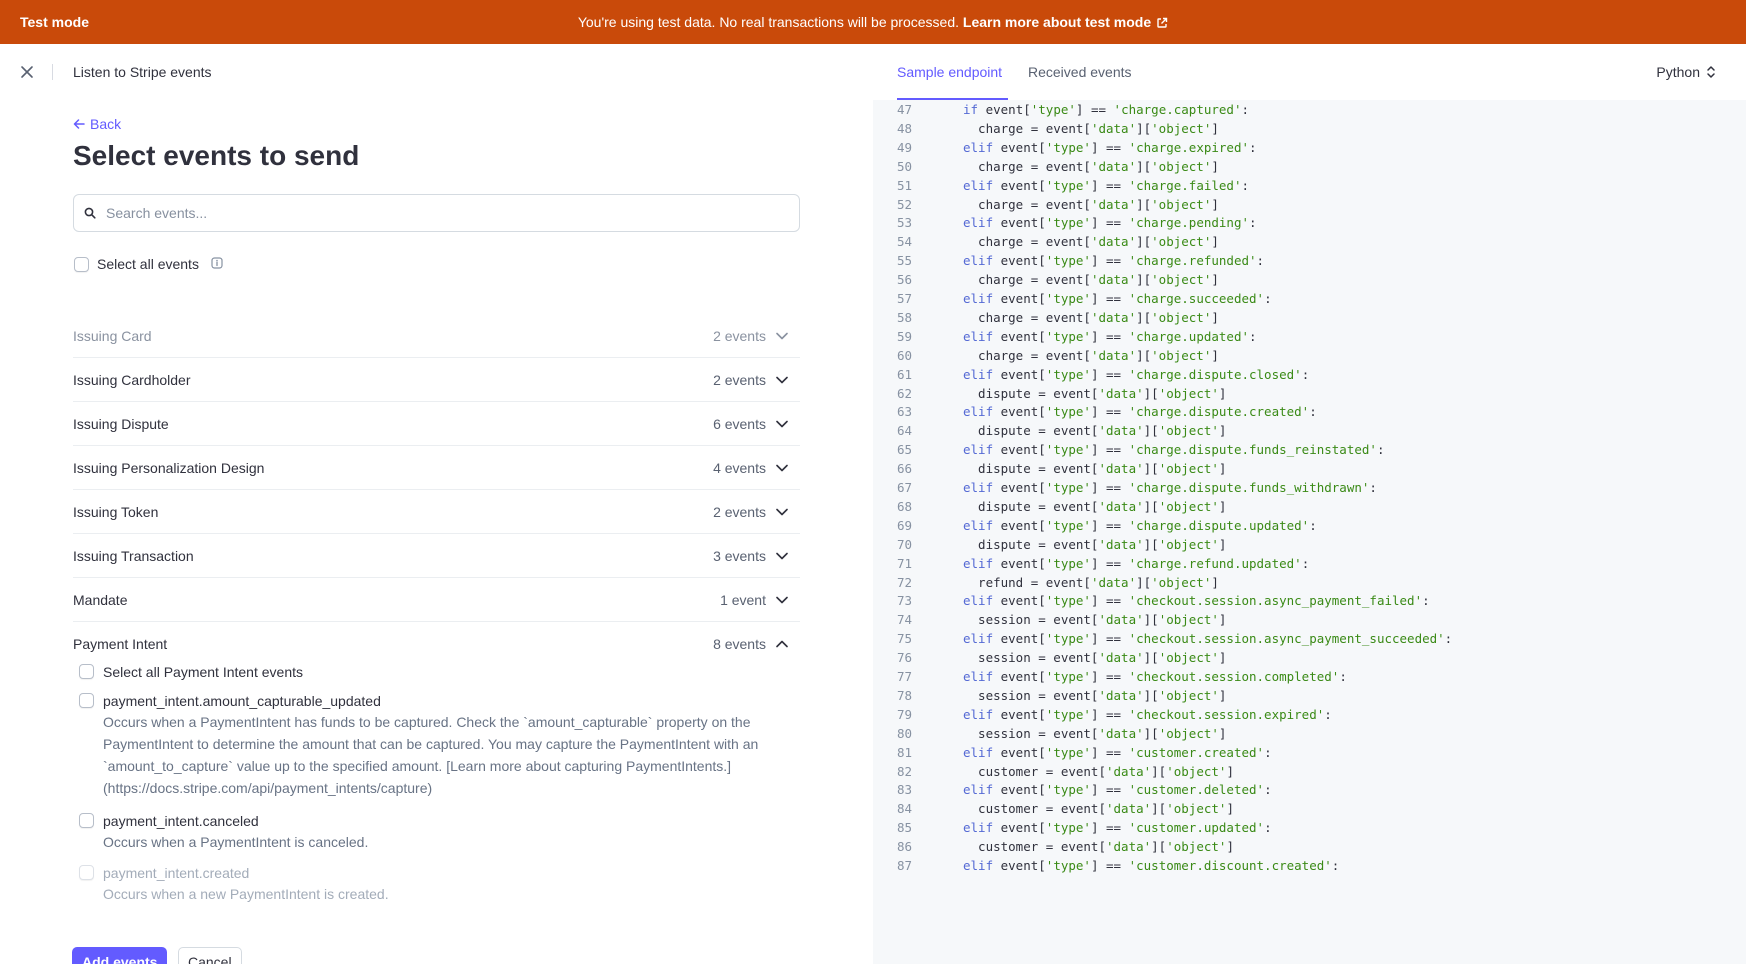  What do you see at coordinates (242, 701) in the screenshot?
I see `event-name: payment_intent.amount_capturable_updated` at bounding box center [242, 701].